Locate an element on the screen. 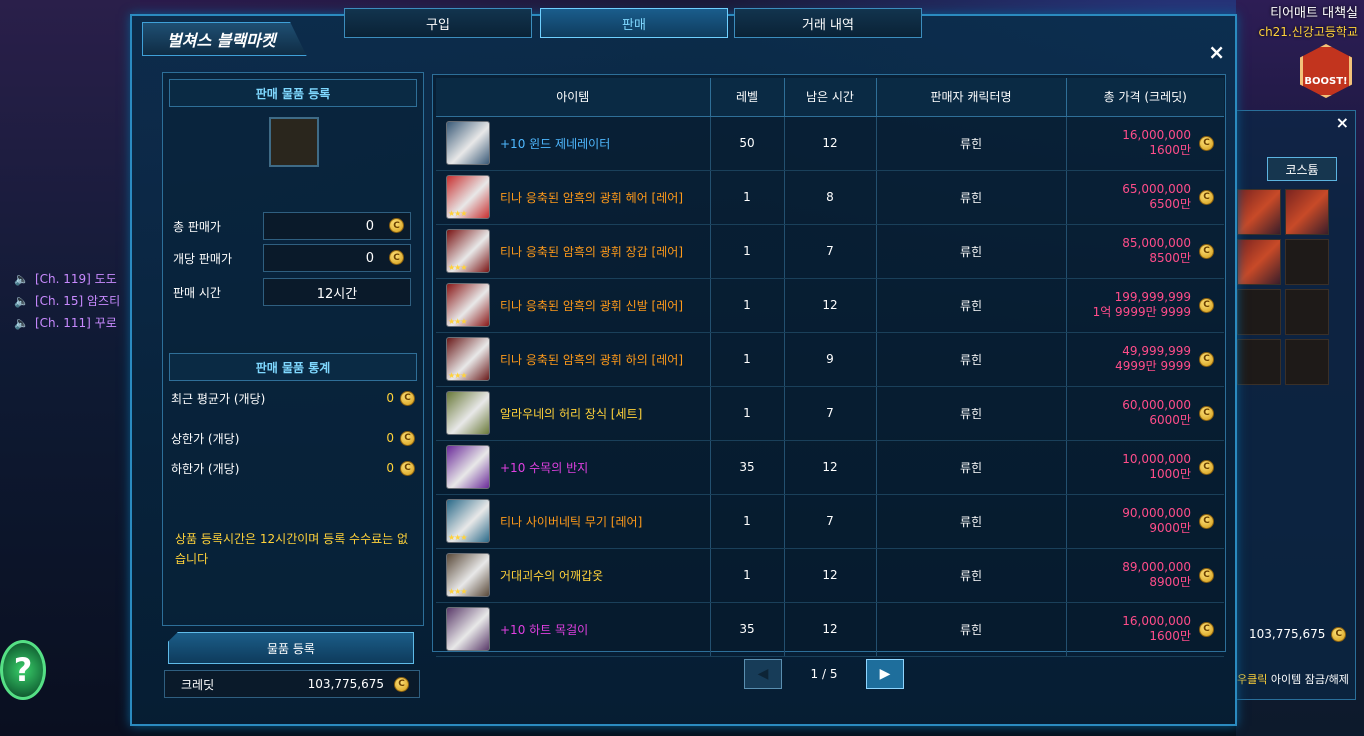 Image resolution: width=1364 pixels, height=736 pixels. tab-history: 거래 내역 is located at coordinates (828, 23).